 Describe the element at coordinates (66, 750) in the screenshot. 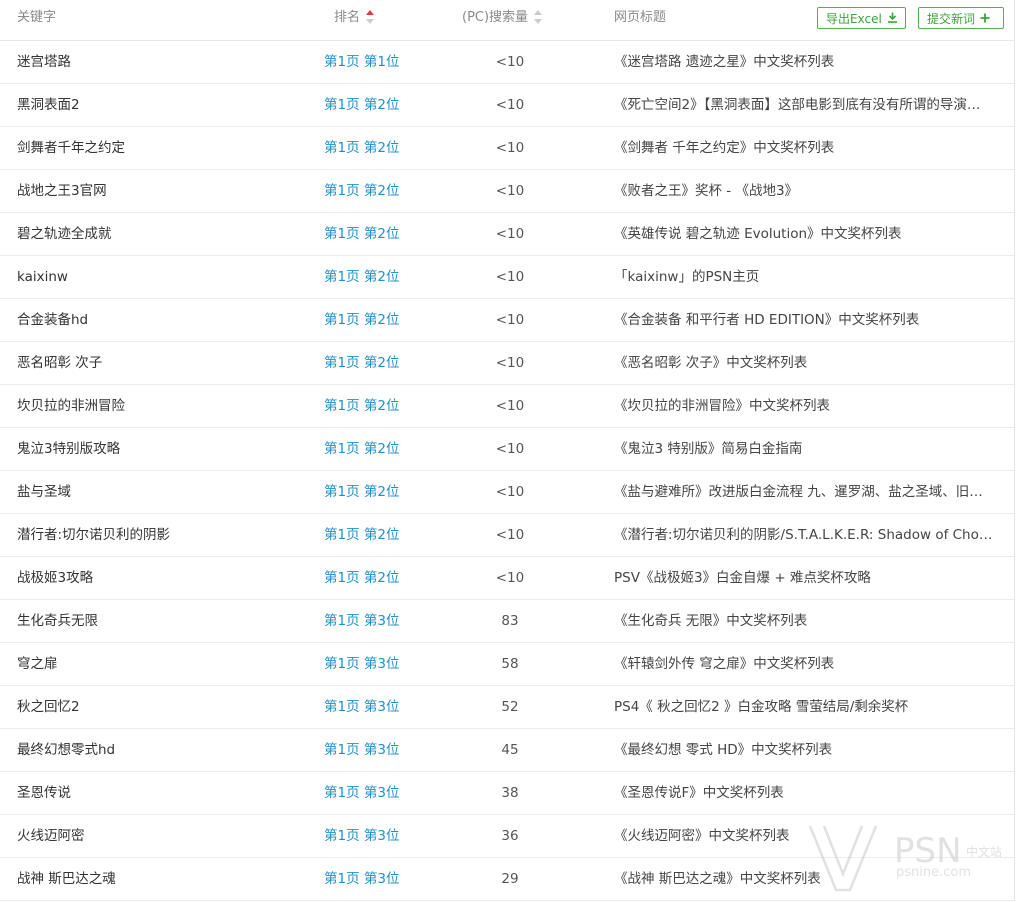

I see `keyword-cell: 最终幻想零式hd` at that location.